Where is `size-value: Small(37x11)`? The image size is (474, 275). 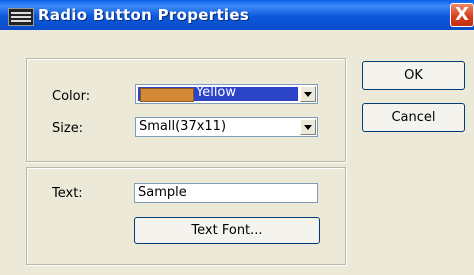 size-value: Small(37x11) is located at coordinates (183, 126).